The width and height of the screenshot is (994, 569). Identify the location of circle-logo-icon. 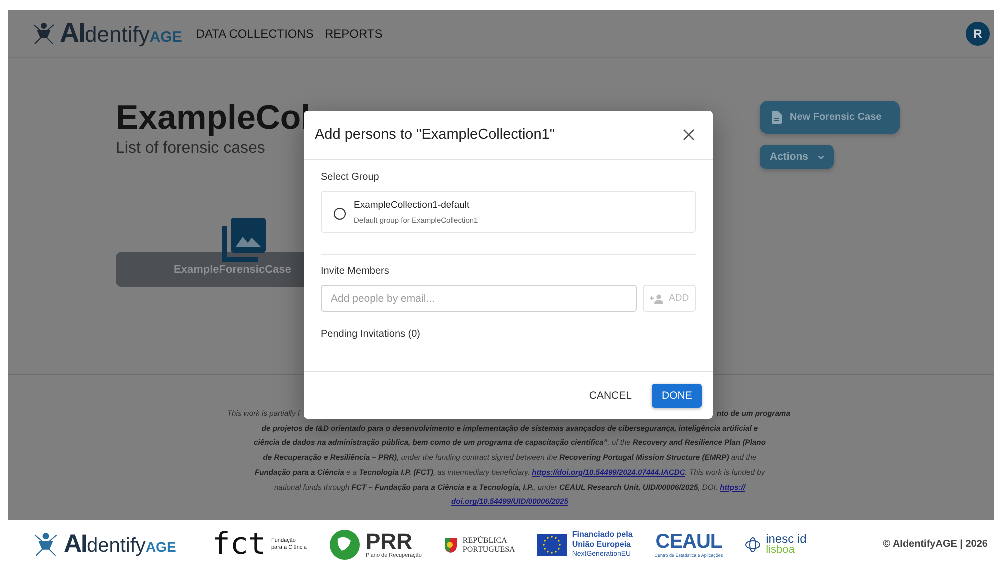
(344, 544).